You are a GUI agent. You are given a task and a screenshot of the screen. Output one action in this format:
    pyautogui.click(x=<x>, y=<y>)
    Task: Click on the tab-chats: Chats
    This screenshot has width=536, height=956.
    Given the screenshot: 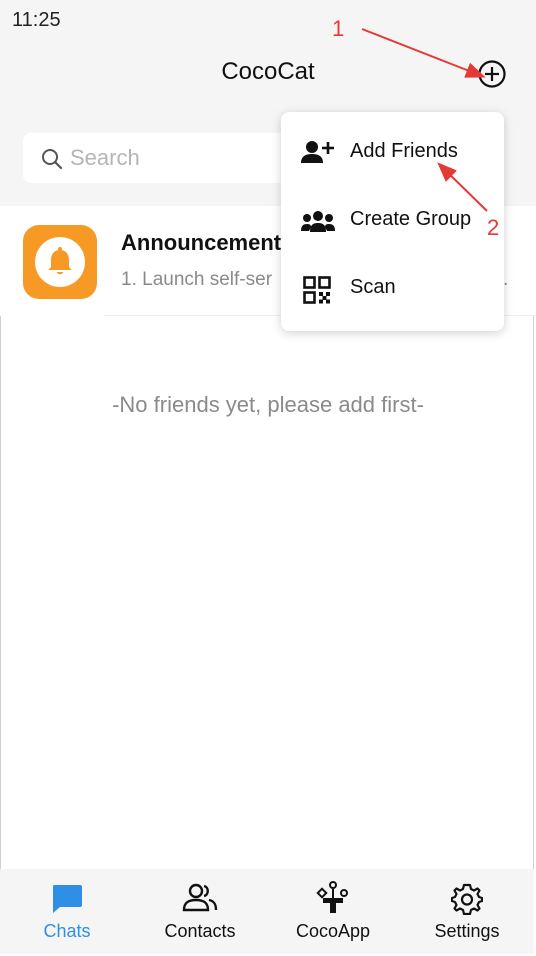 What is the action you would take?
    pyautogui.click(x=67, y=911)
    